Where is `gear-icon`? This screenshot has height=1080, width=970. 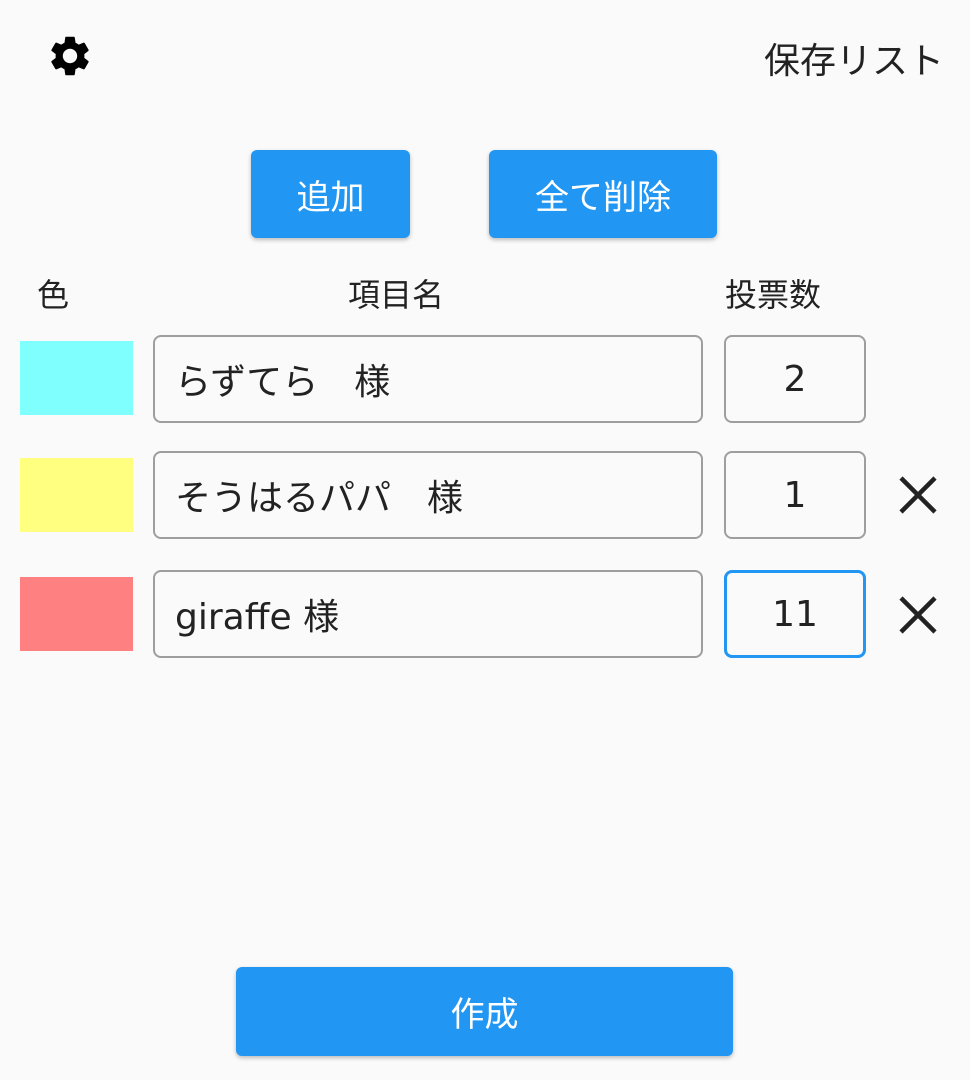
gear-icon is located at coordinates (70, 56).